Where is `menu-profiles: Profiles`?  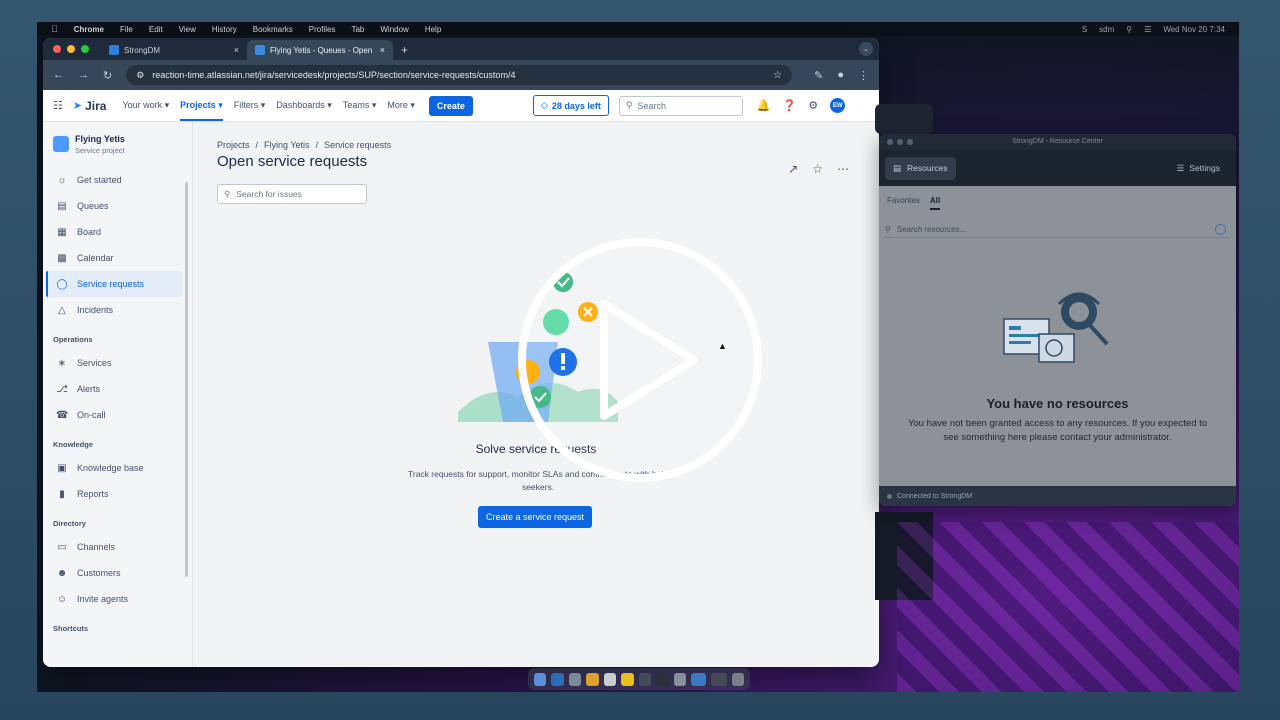 menu-profiles: Profiles is located at coordinates (322, 29).